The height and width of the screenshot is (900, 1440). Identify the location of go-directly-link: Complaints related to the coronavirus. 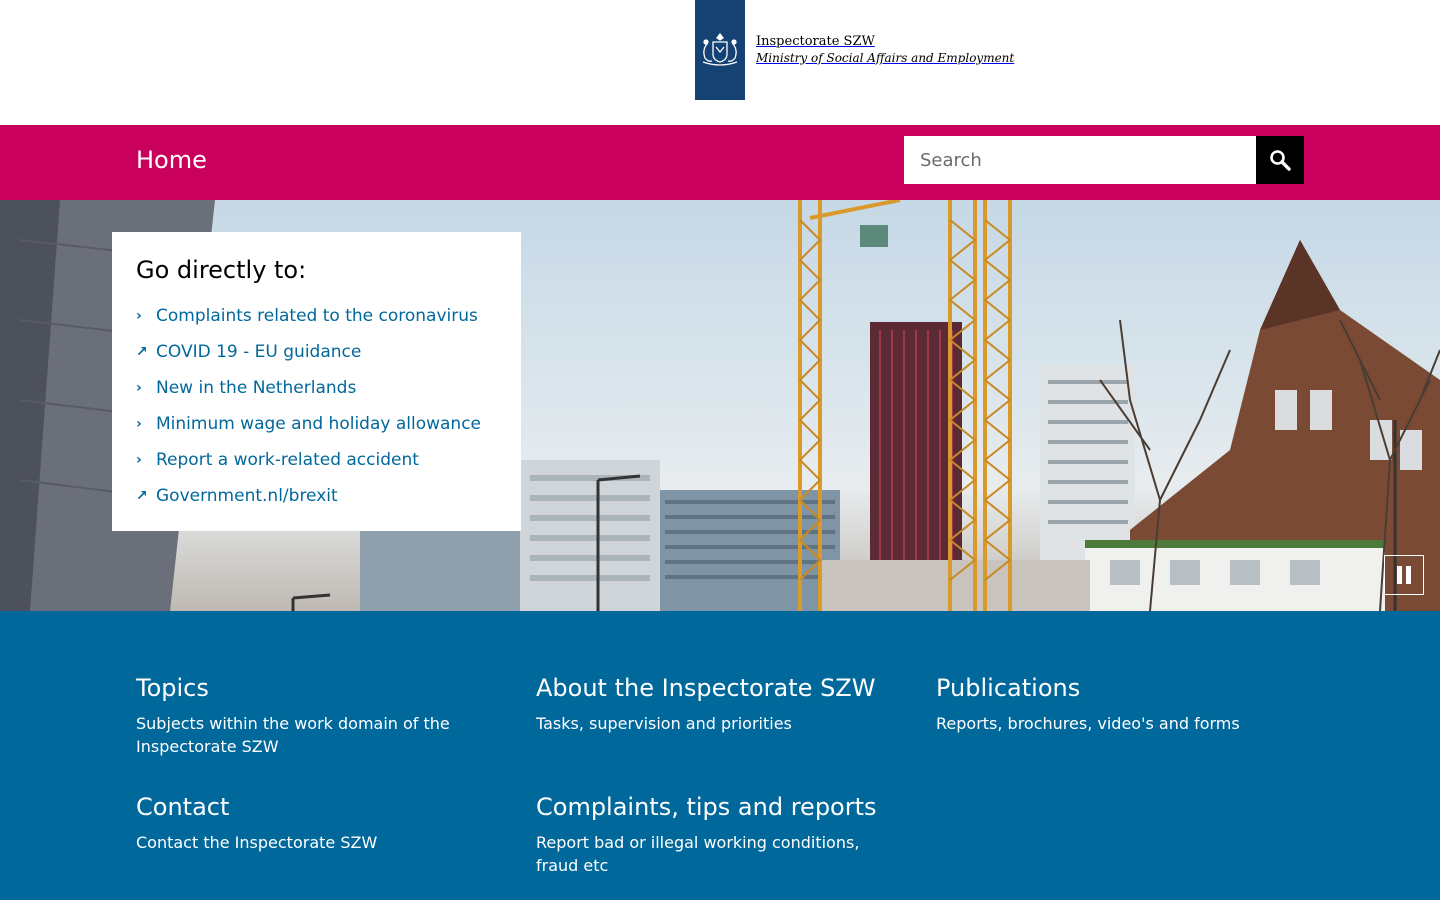
(317, 316).